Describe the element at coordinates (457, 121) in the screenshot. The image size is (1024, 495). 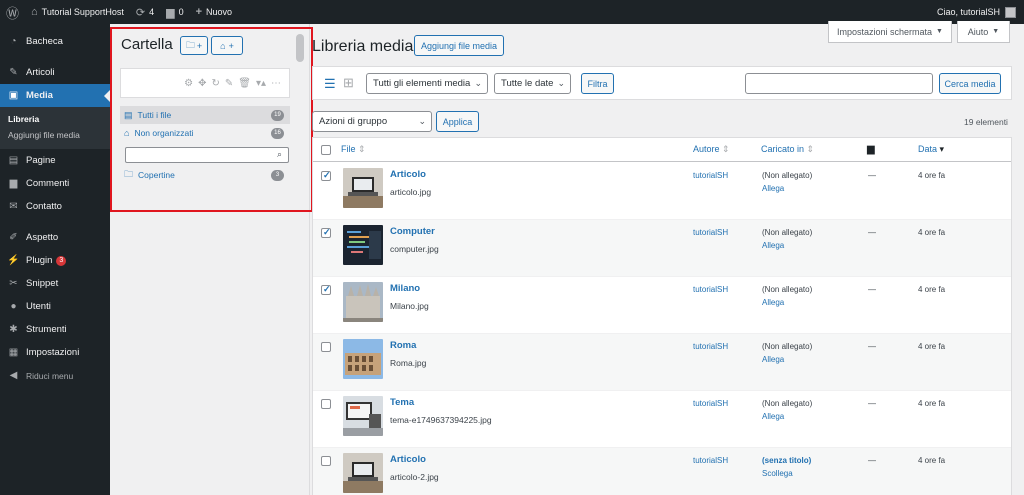
I see `apply-button: Applica` at that location.